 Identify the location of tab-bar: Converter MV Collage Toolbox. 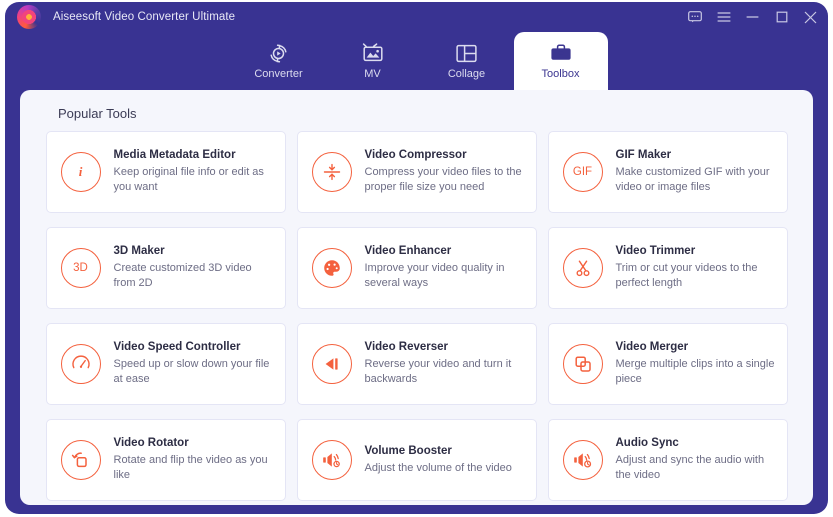
(416, 61).